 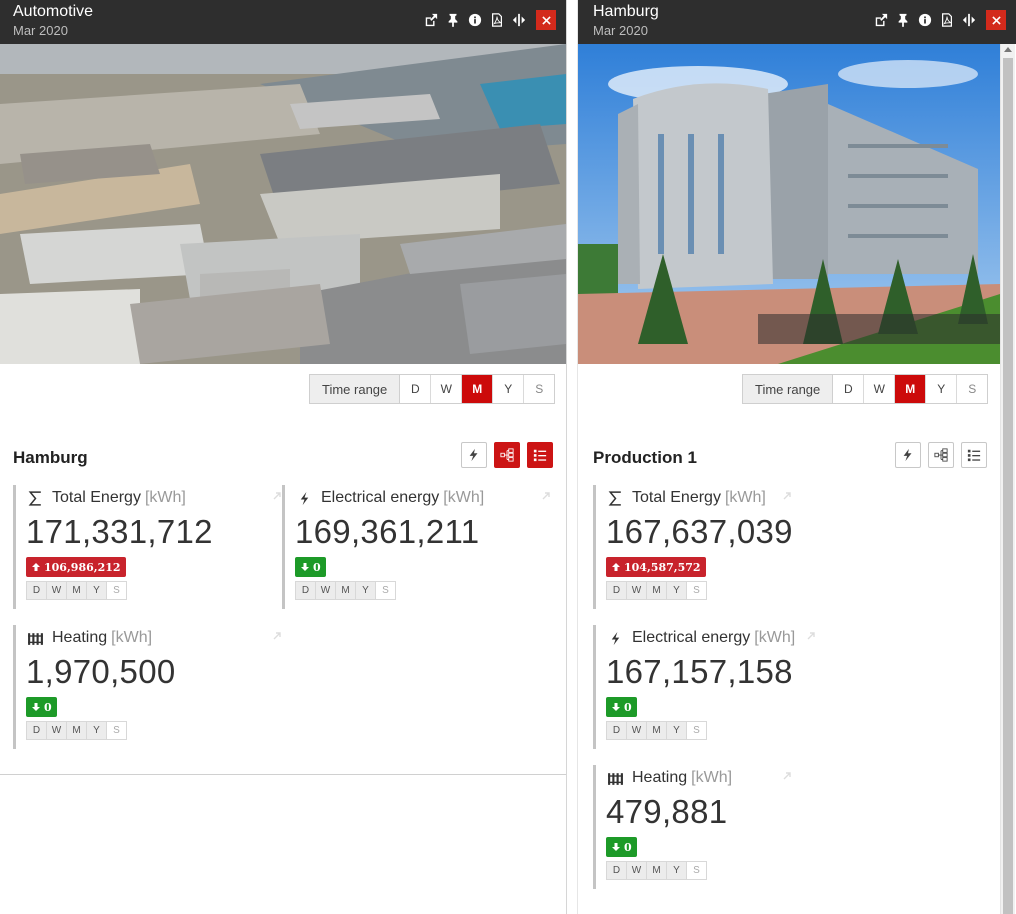 I want to click on scroll-thumb, so click(x=1008, y=486).